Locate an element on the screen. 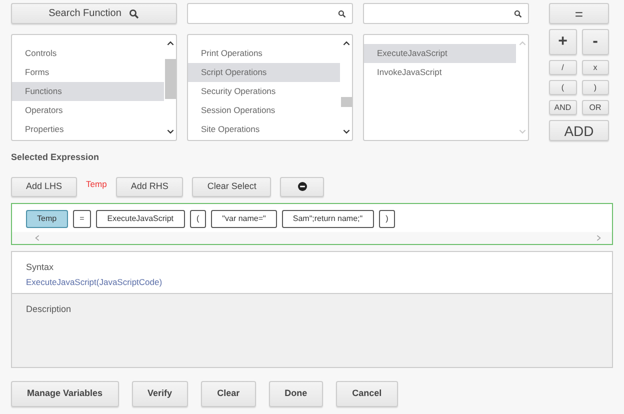  operator-button: OR is located at coordinates (595, 107).